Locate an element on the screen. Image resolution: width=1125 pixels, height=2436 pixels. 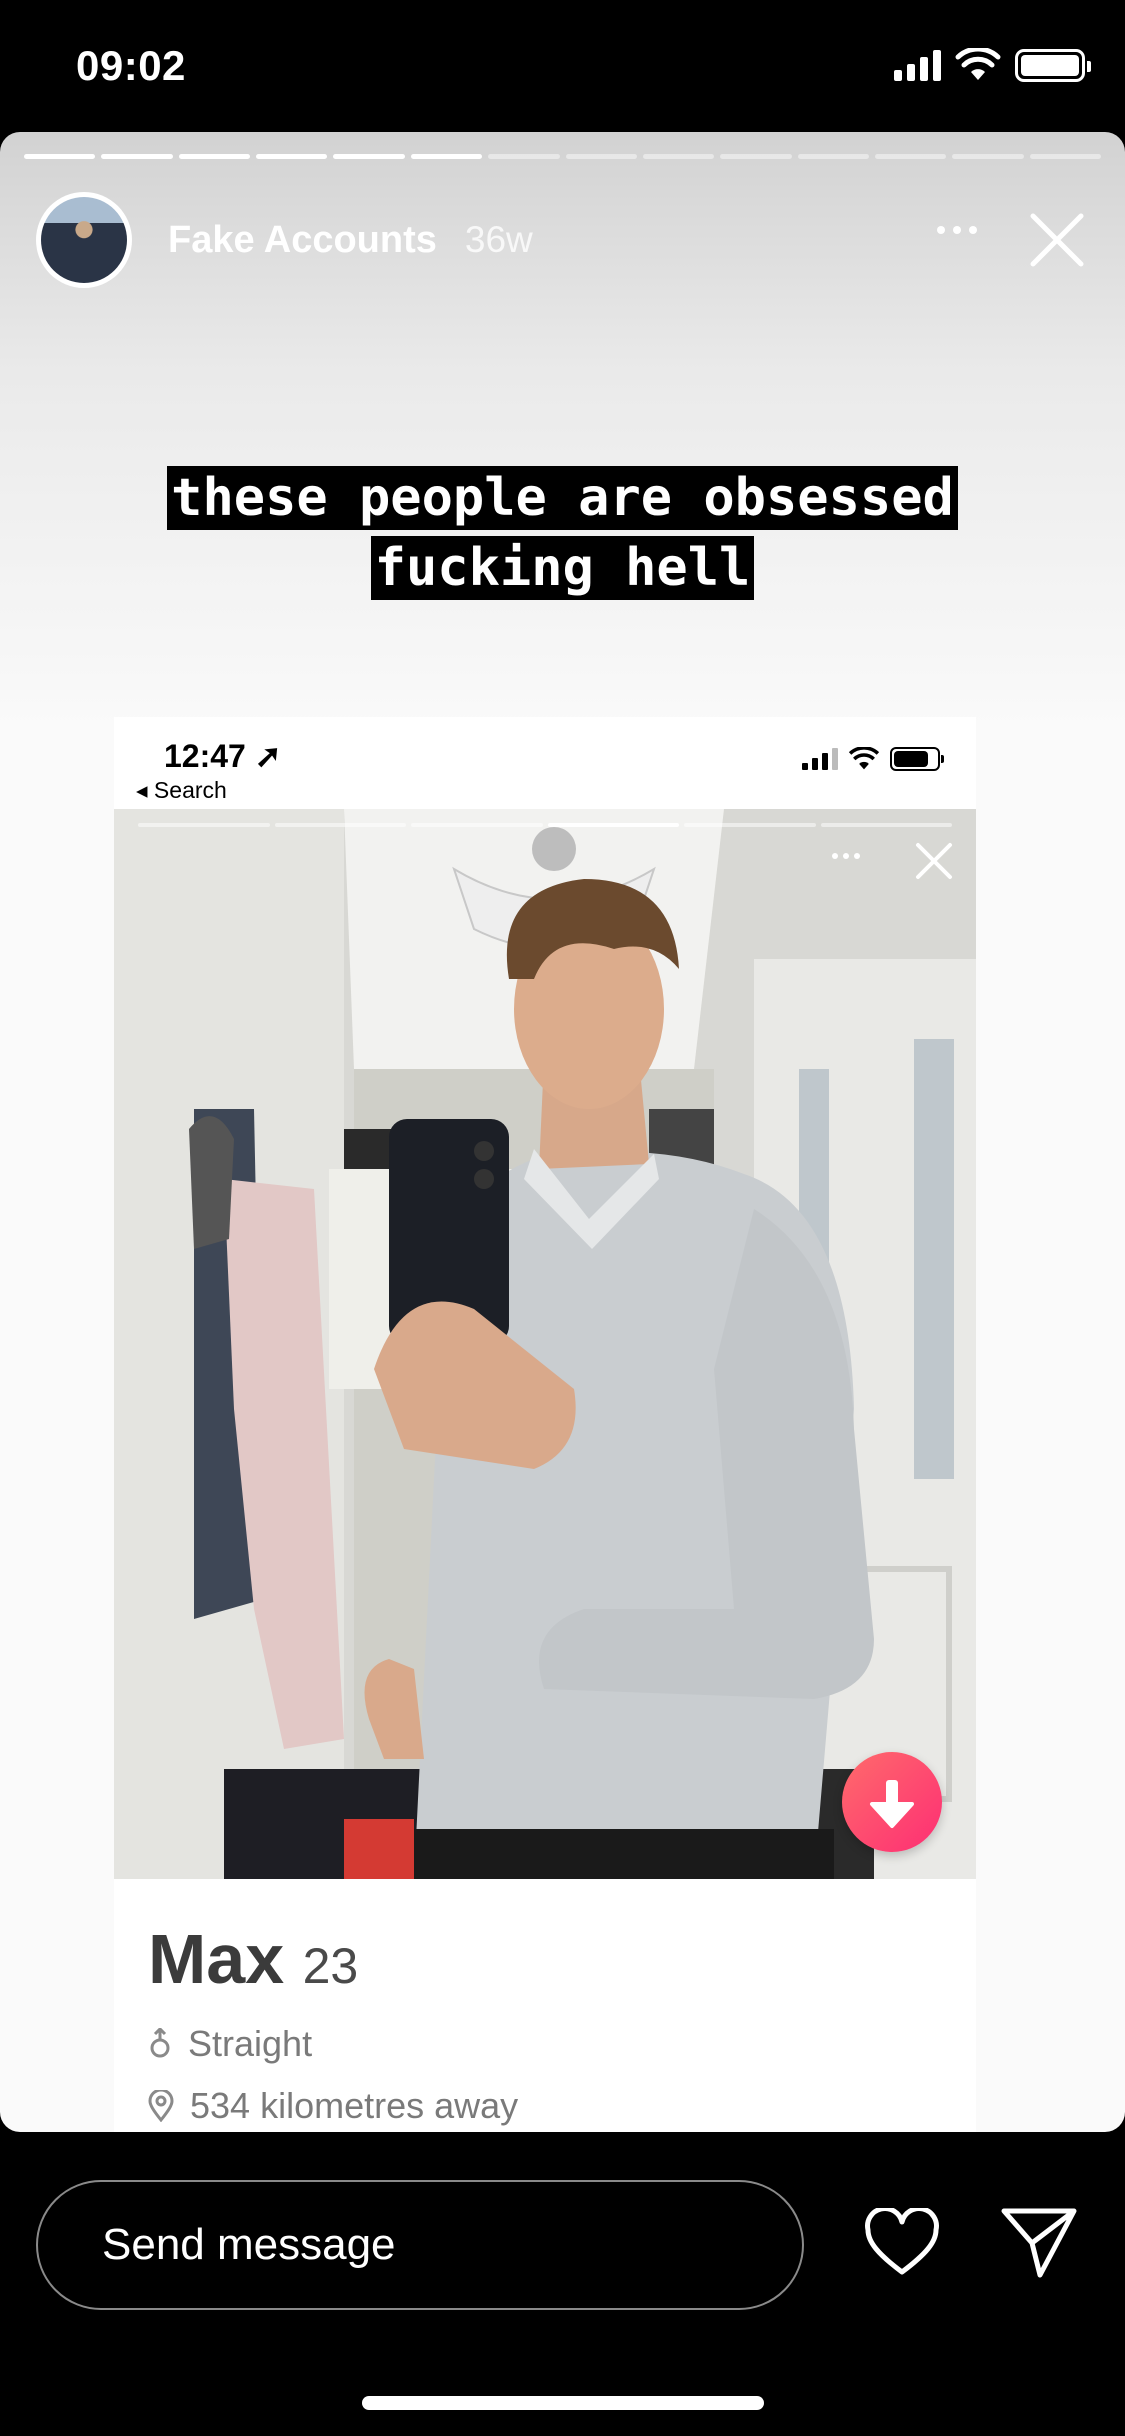
send-icon is located at coordinates (1039, 2243).